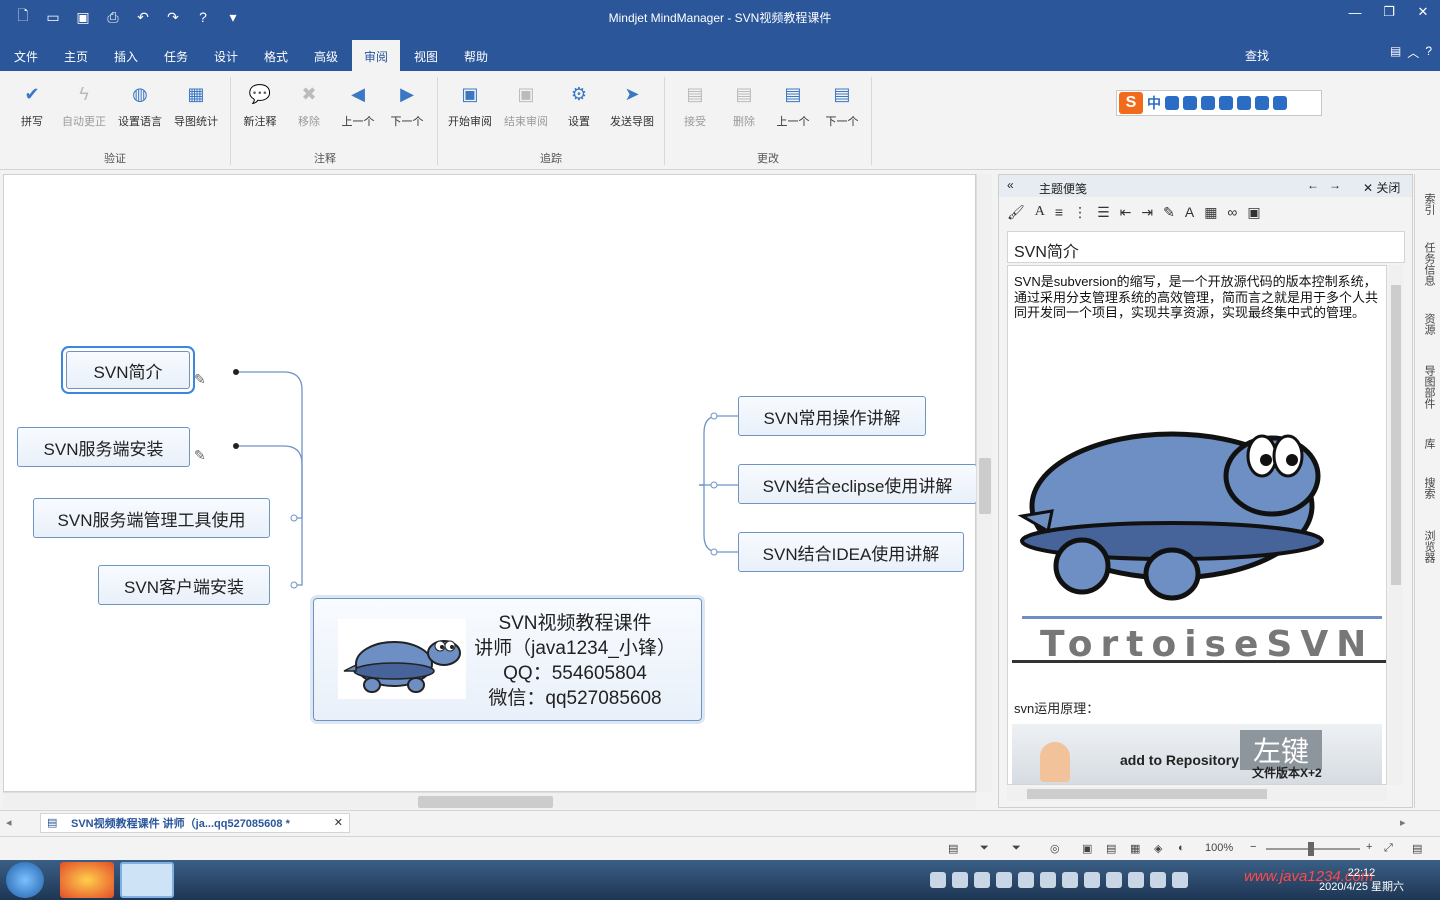  Describe the element at coordinates (103, 447) in the screenshot. I see `topic-svn-server-install: SVN服务端安装` at that location.